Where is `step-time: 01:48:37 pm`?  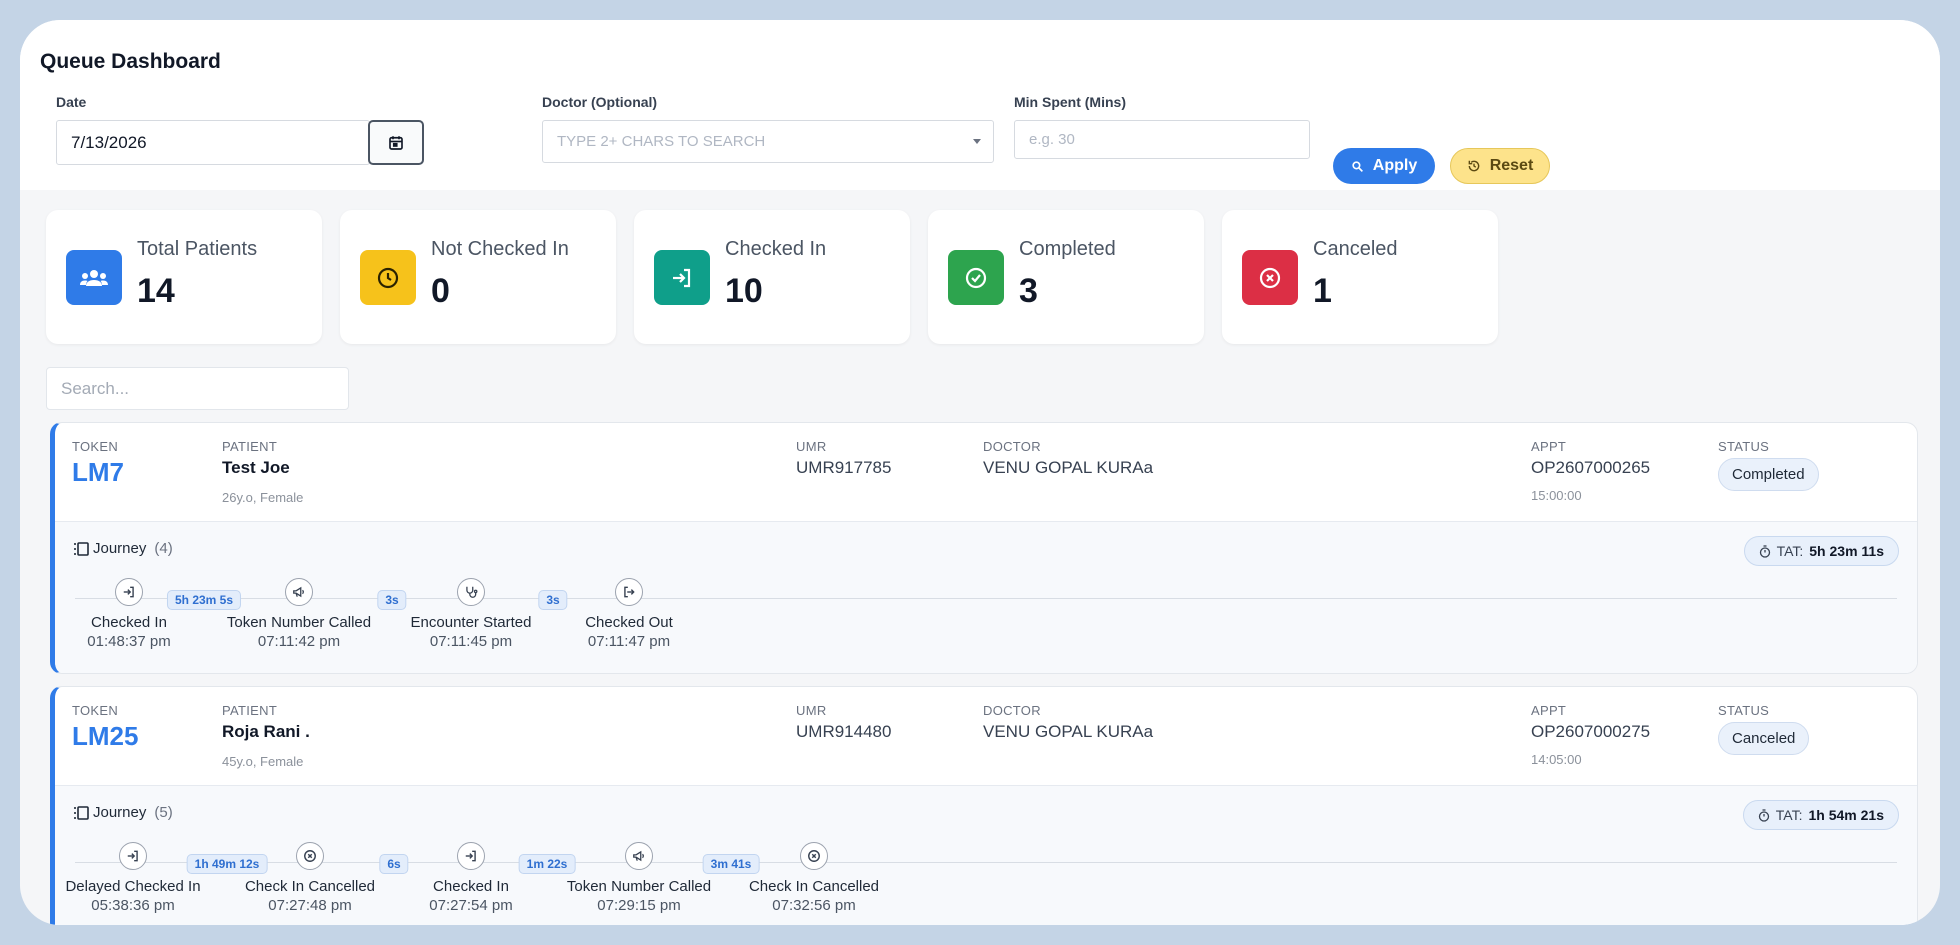 step-time: 01:48:37 pm is located at coordinates (129, 641).